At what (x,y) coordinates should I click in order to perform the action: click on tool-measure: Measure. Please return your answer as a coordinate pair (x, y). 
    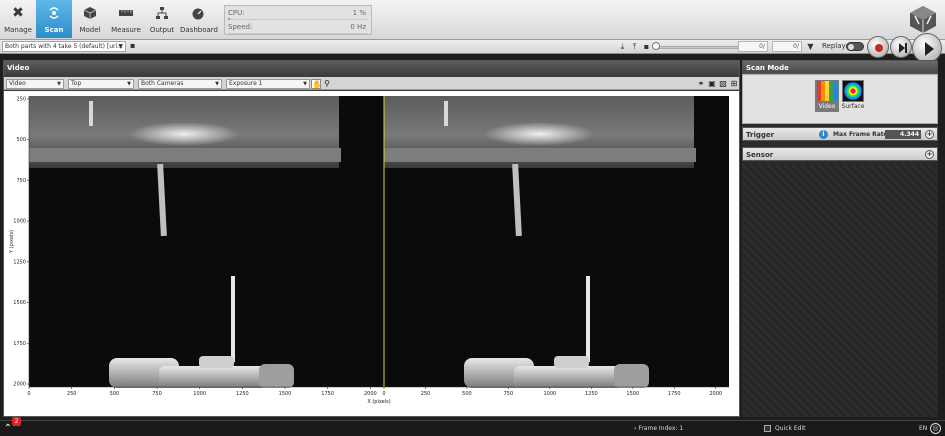
    Looking at the image, I should click on (126, 19).